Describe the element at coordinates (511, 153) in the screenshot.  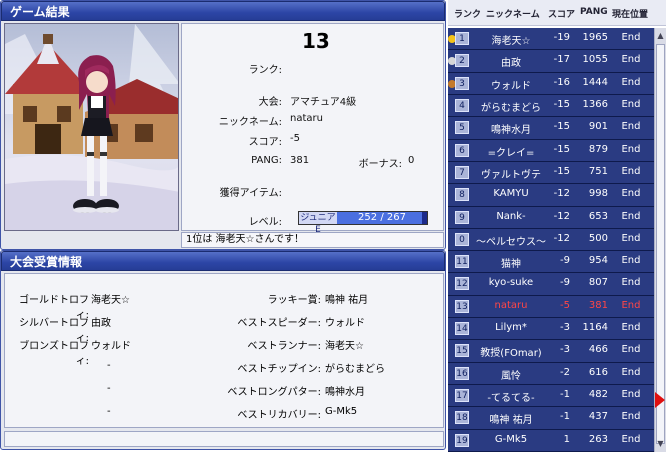
I see `row-nickname: =クレイ=` at that location.